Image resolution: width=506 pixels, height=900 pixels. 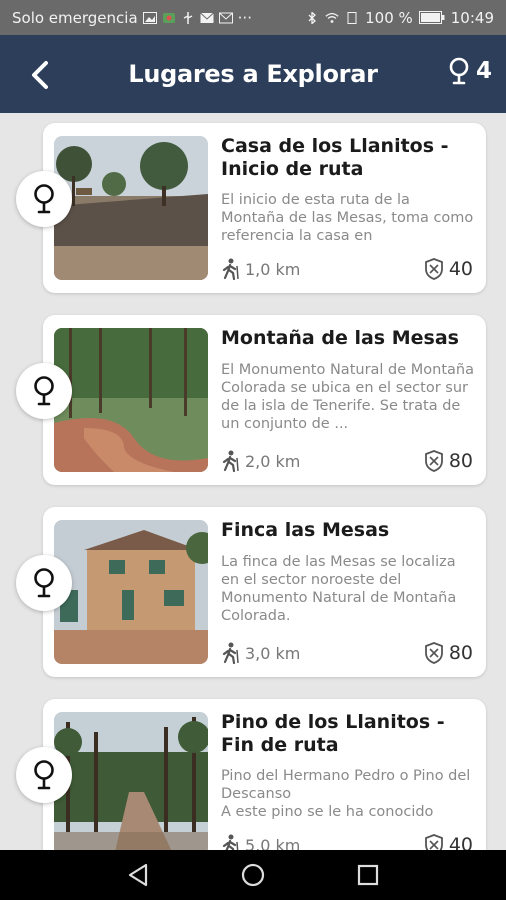 I want to click on app-notification-icon, so click(x=168, y=17).